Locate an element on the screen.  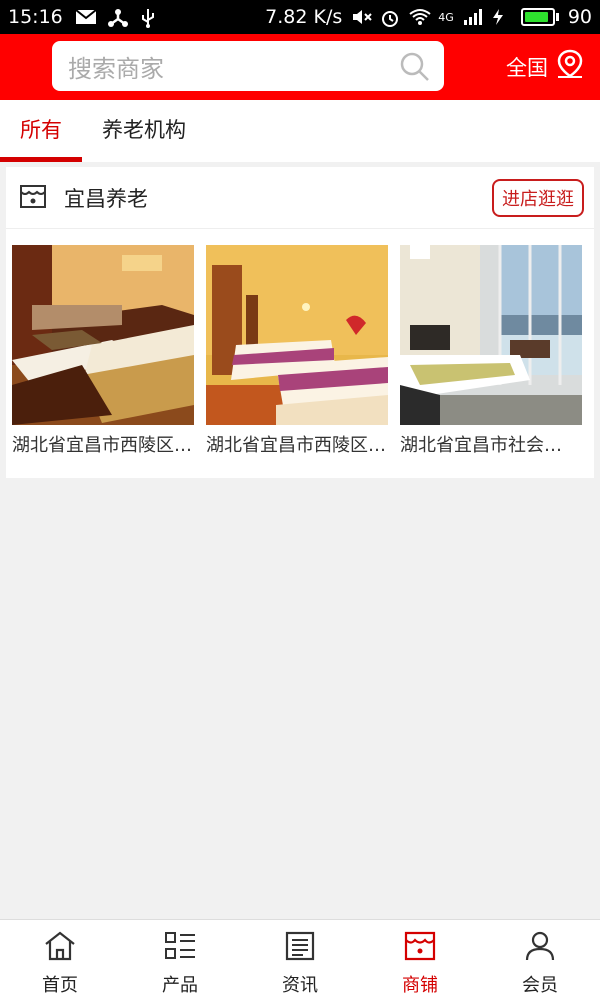
status-bar: 15:16 7.82 K/s 4G 90 is located at coordinates (300, 17).